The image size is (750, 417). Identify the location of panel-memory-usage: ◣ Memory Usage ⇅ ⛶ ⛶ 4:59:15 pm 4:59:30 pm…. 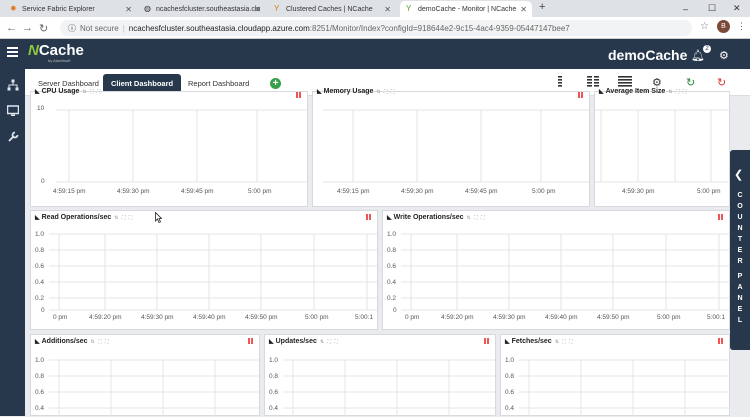
(451, 147).